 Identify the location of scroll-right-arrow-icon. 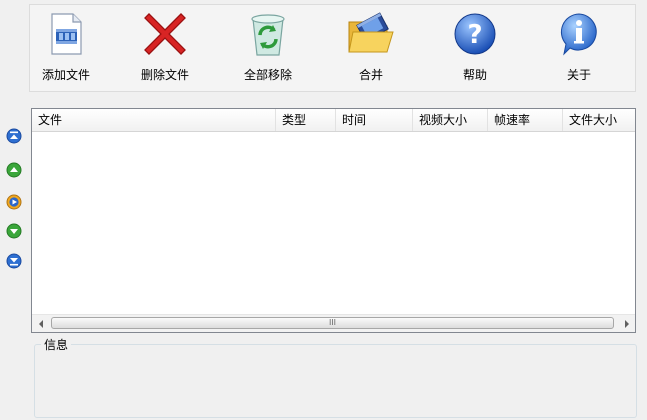
(626, 323).